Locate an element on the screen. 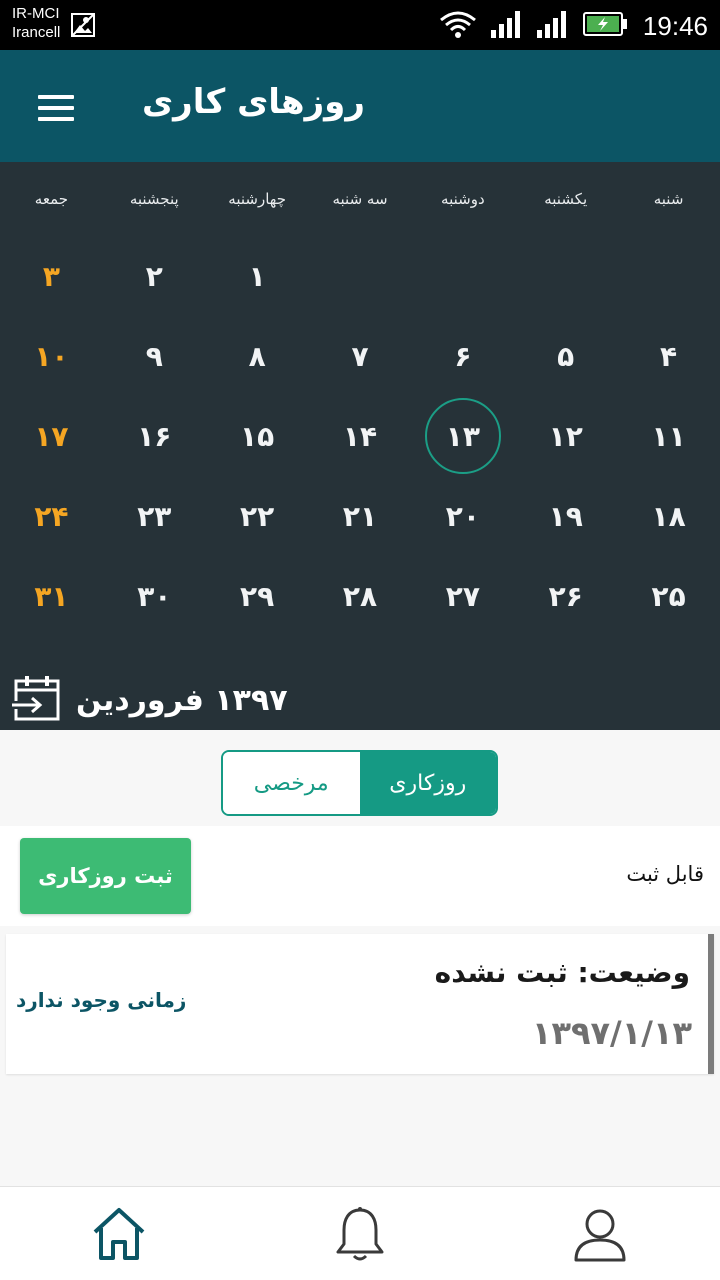  calendar-day: ۱ is located at coordinates (257, 276).